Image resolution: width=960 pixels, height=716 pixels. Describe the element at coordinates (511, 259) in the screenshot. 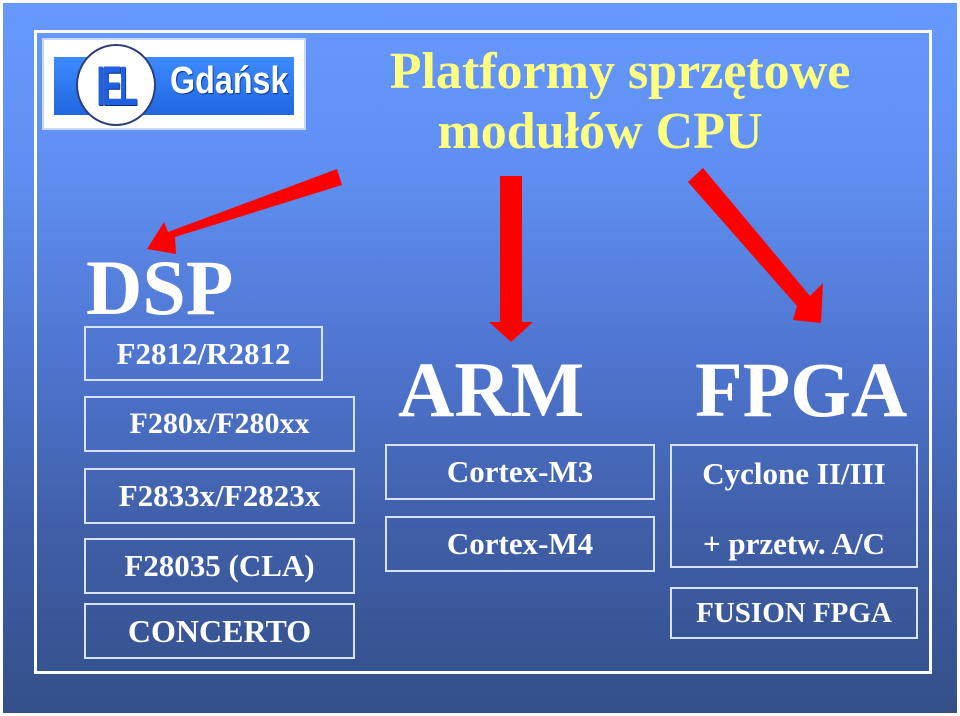

I see `arrow-to-arm-icon` at that location.